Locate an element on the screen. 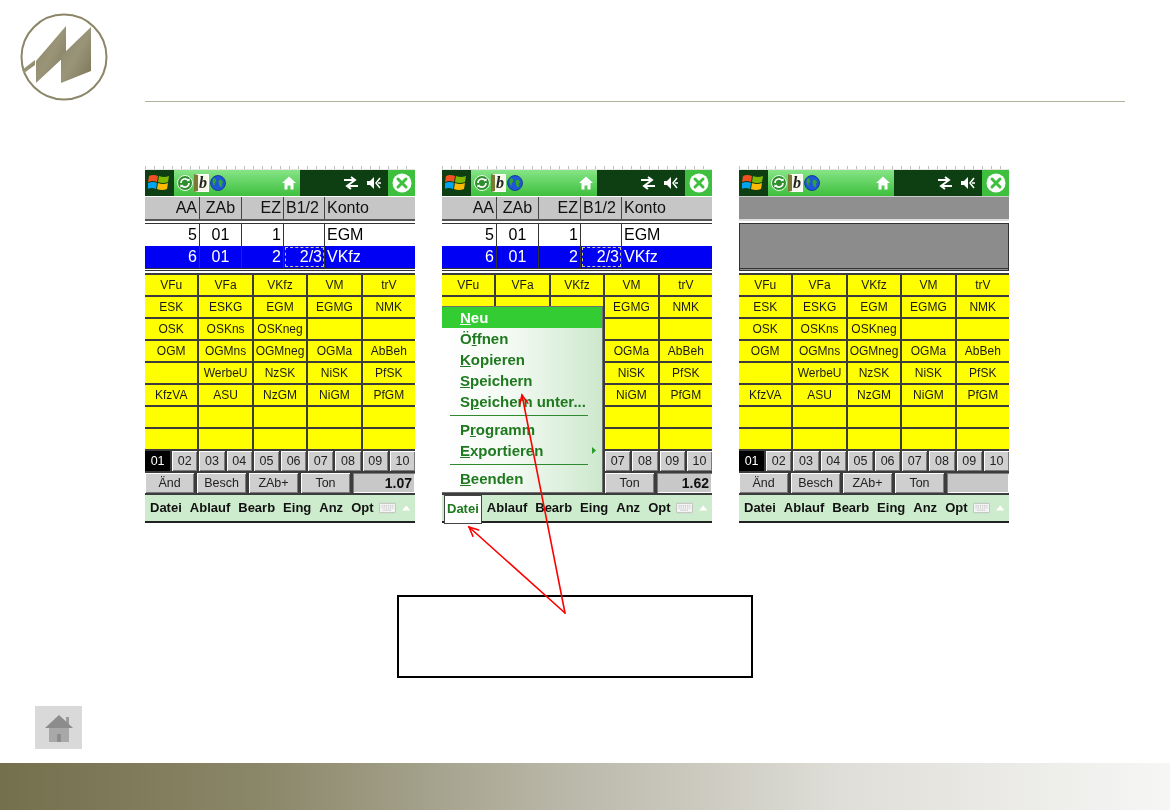 The height and width of the screenshot is (810, 1170). account-button: AbBeh is located at coordinates (685, 351).